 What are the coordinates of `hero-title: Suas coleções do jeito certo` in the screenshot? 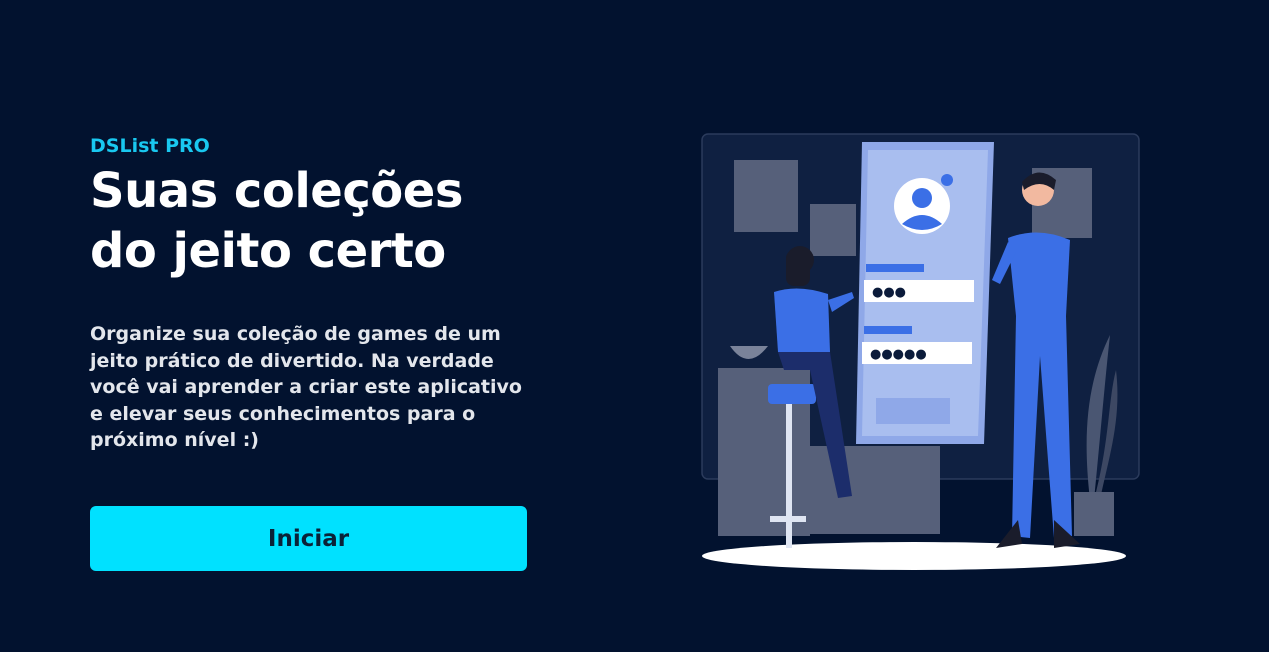 It's located at (320, 221).